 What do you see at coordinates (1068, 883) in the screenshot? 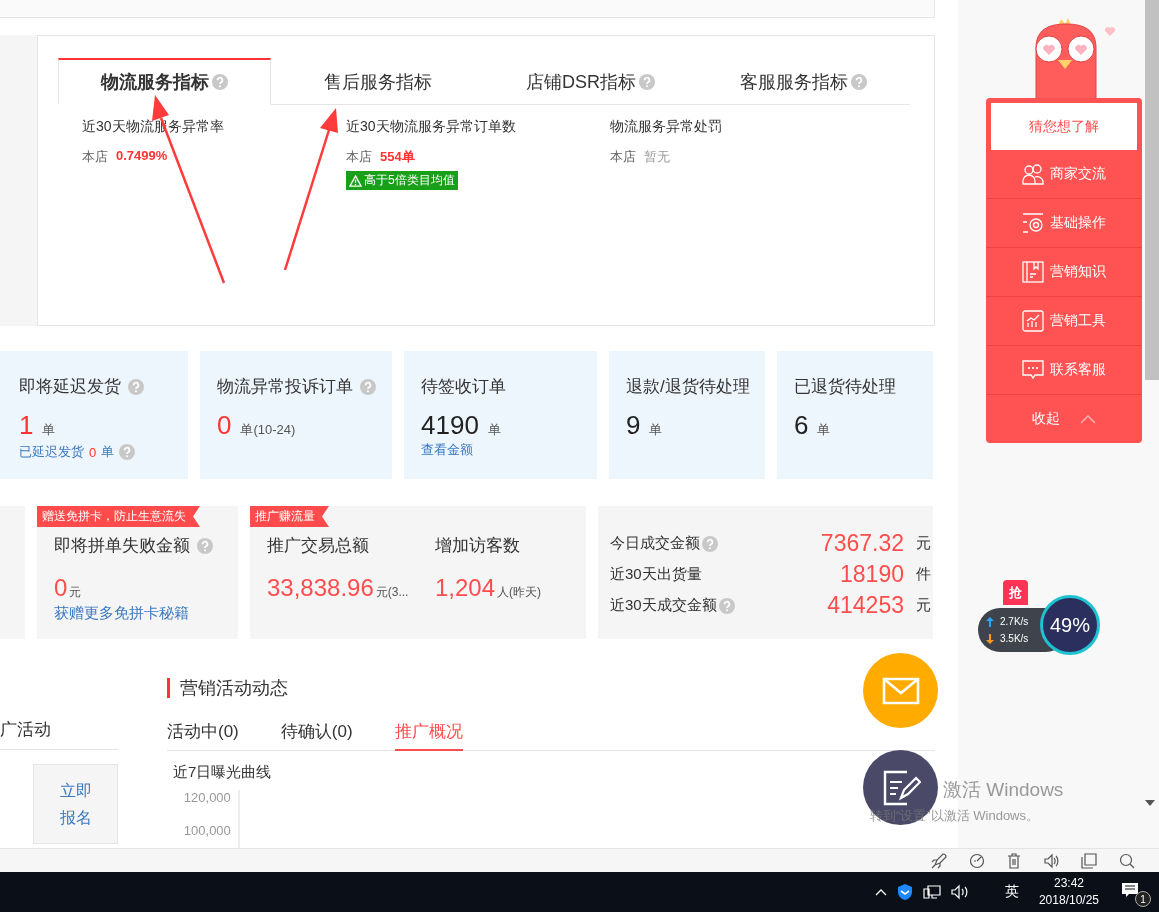
I see `clock-time: 23:42` at bounding box center [1068, 883].